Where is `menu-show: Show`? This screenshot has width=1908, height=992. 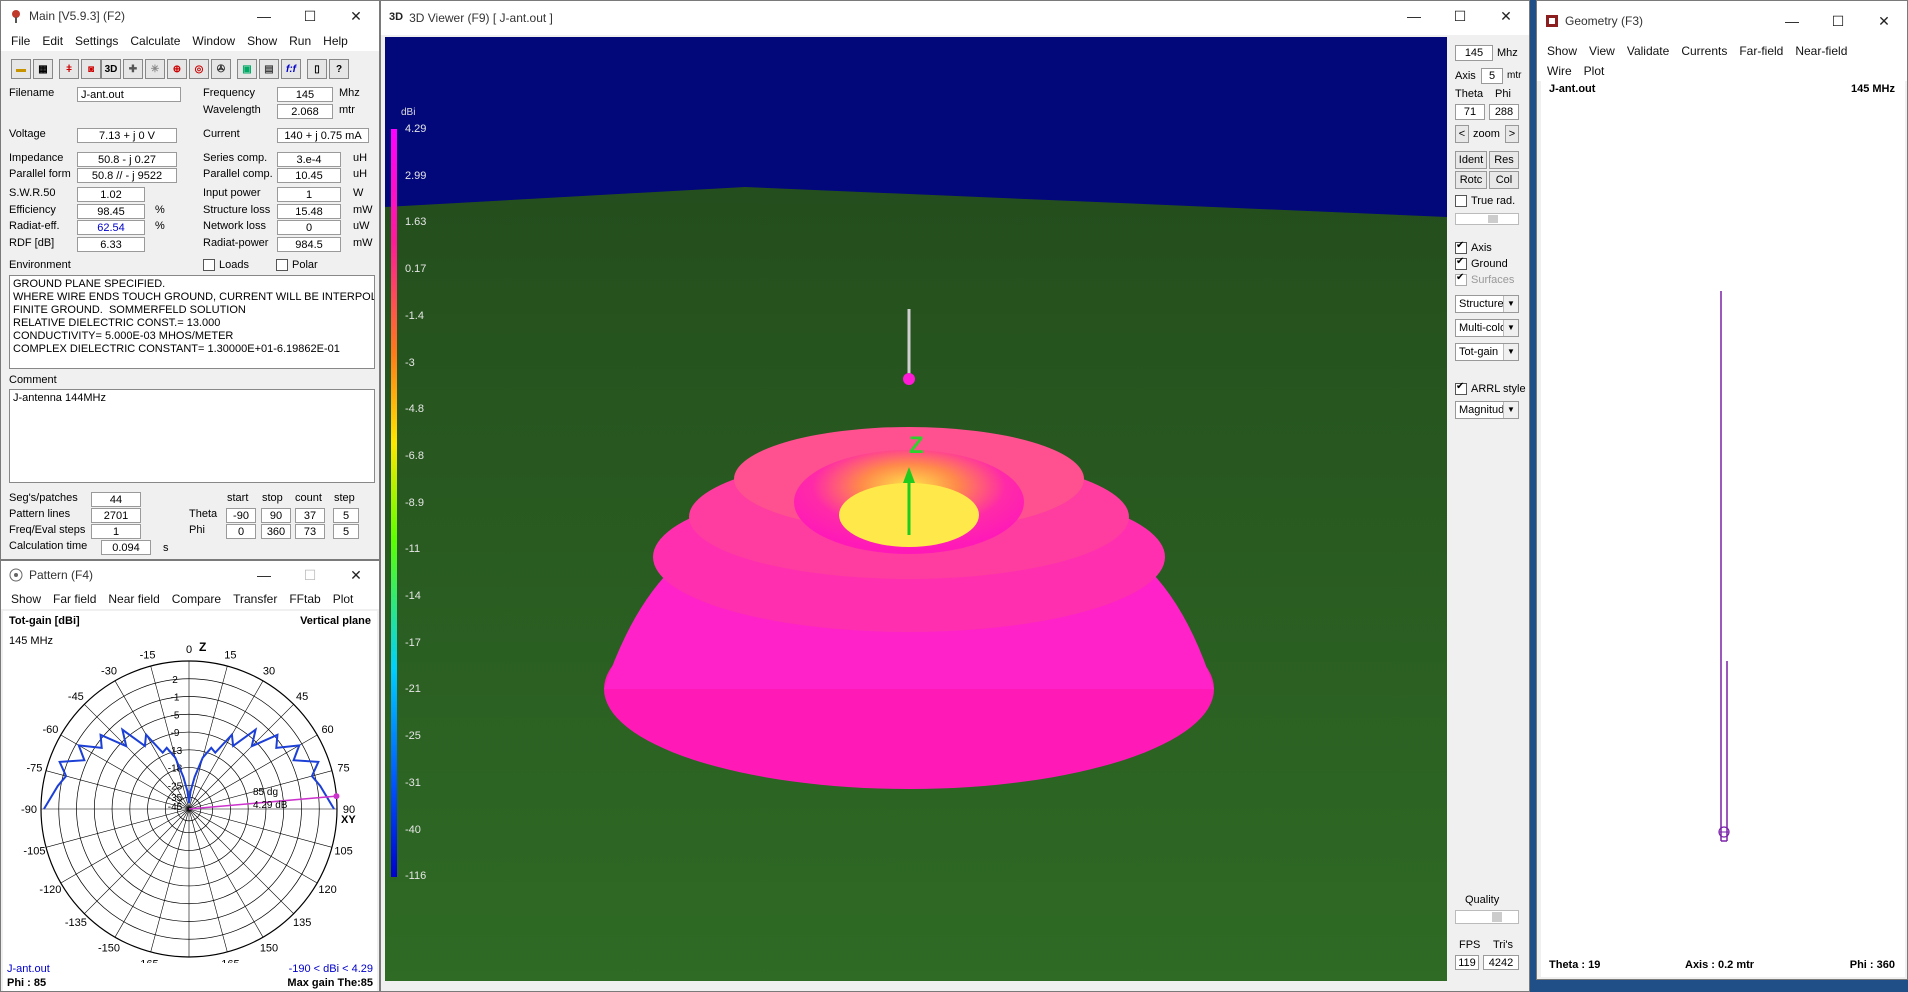 menu-show: Show is located at coordinates (262, 41).